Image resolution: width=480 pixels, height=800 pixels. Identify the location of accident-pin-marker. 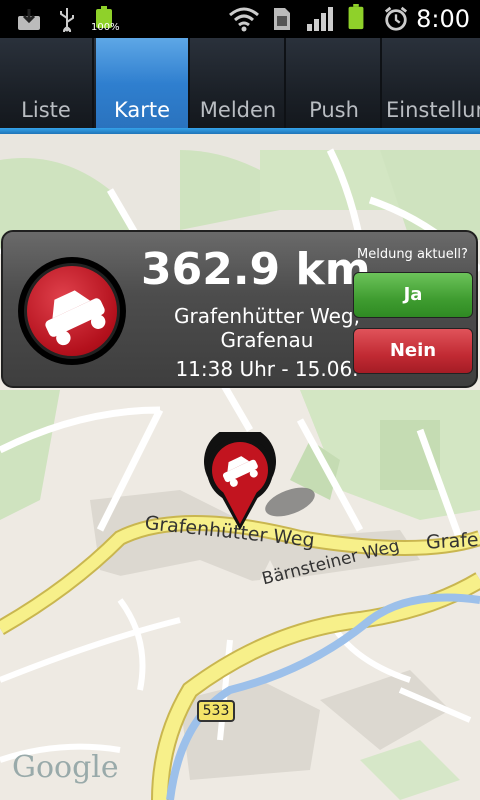
(240, 482).